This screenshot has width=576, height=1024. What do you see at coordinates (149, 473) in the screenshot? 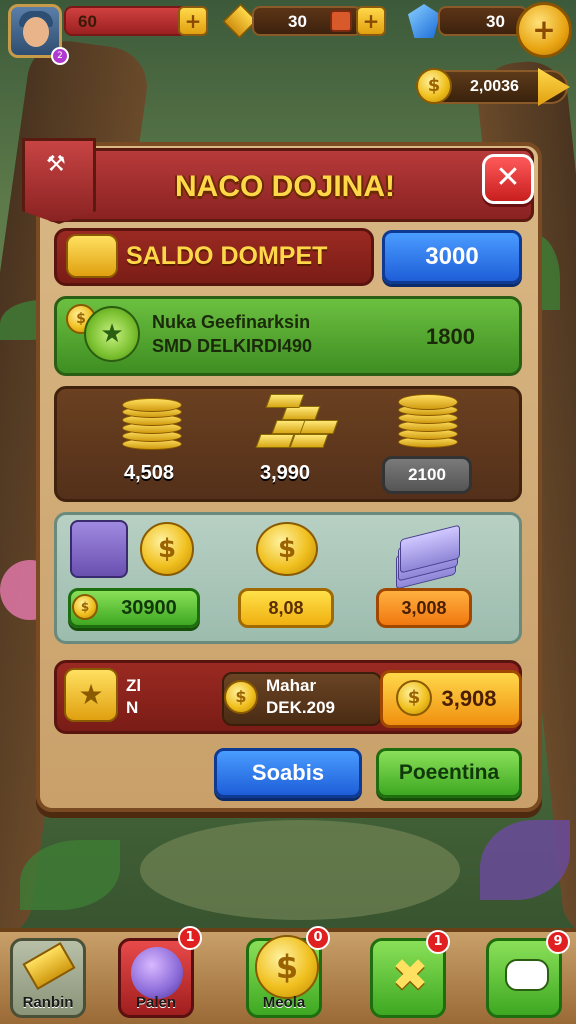
I see `pack-value-1: 4,508` at bounding box center [149, 473].